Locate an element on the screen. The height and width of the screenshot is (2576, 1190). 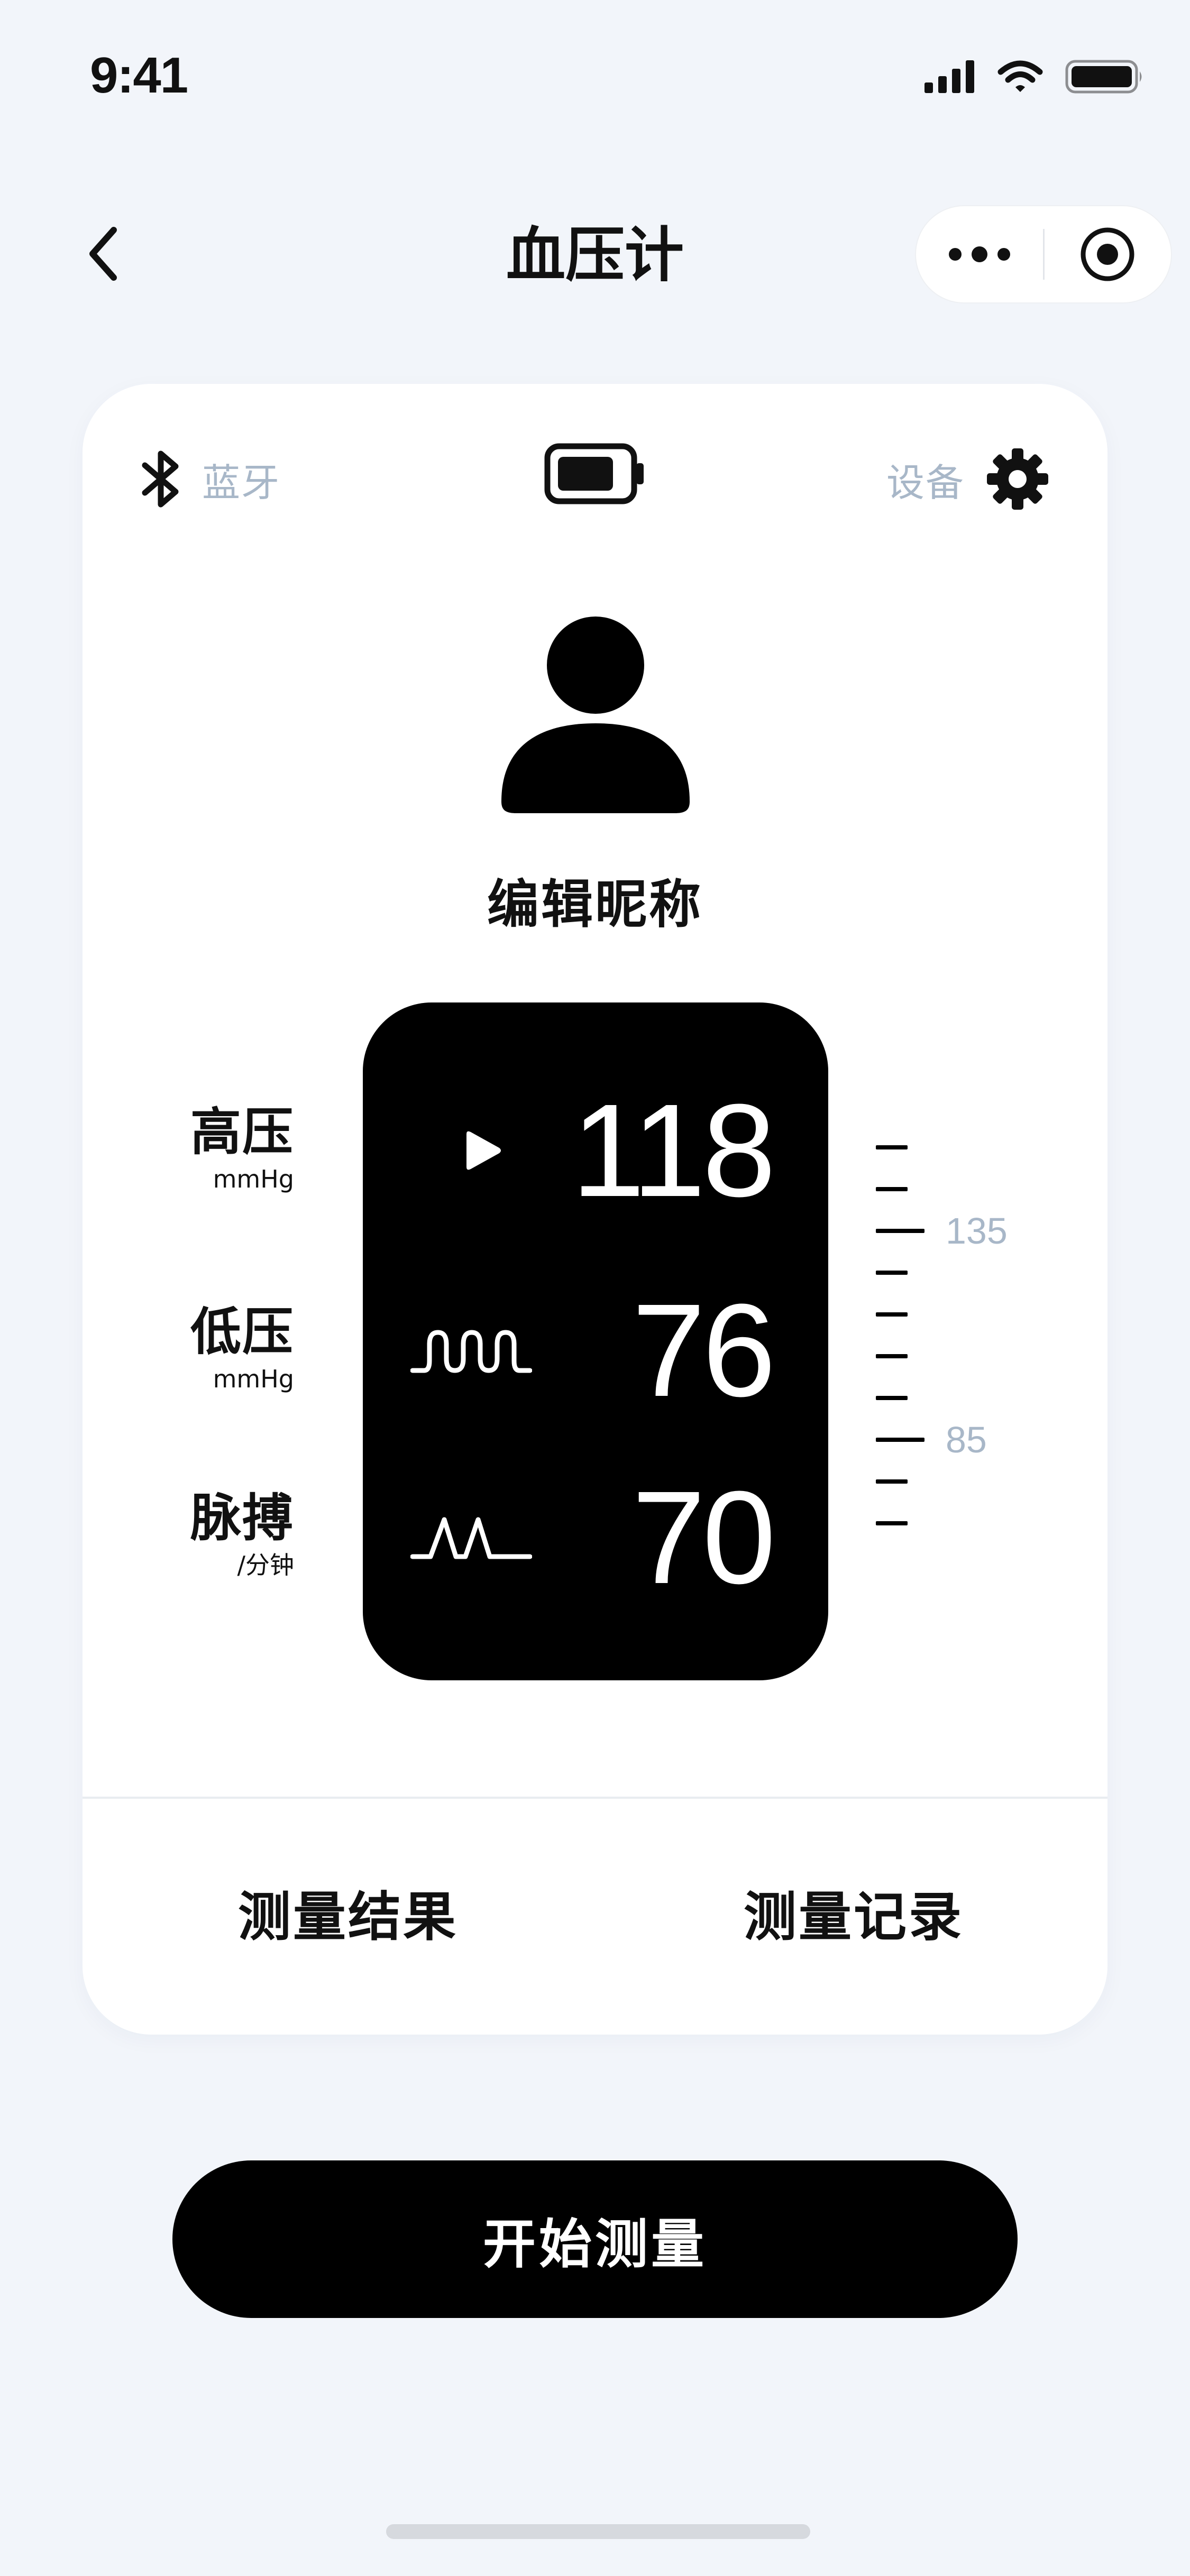
edit-nickname: 编辑昵称 is located at coordinates (595, 899).